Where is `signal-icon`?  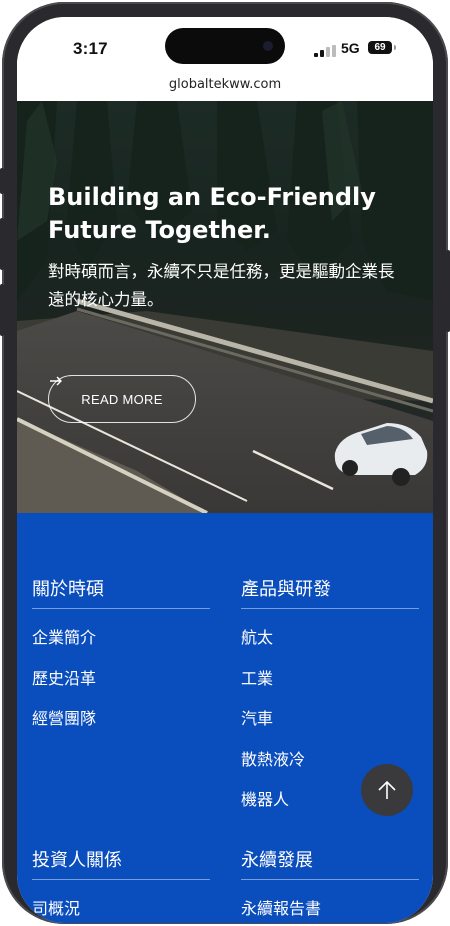 signal-icon is located at coordinates (325, 51).